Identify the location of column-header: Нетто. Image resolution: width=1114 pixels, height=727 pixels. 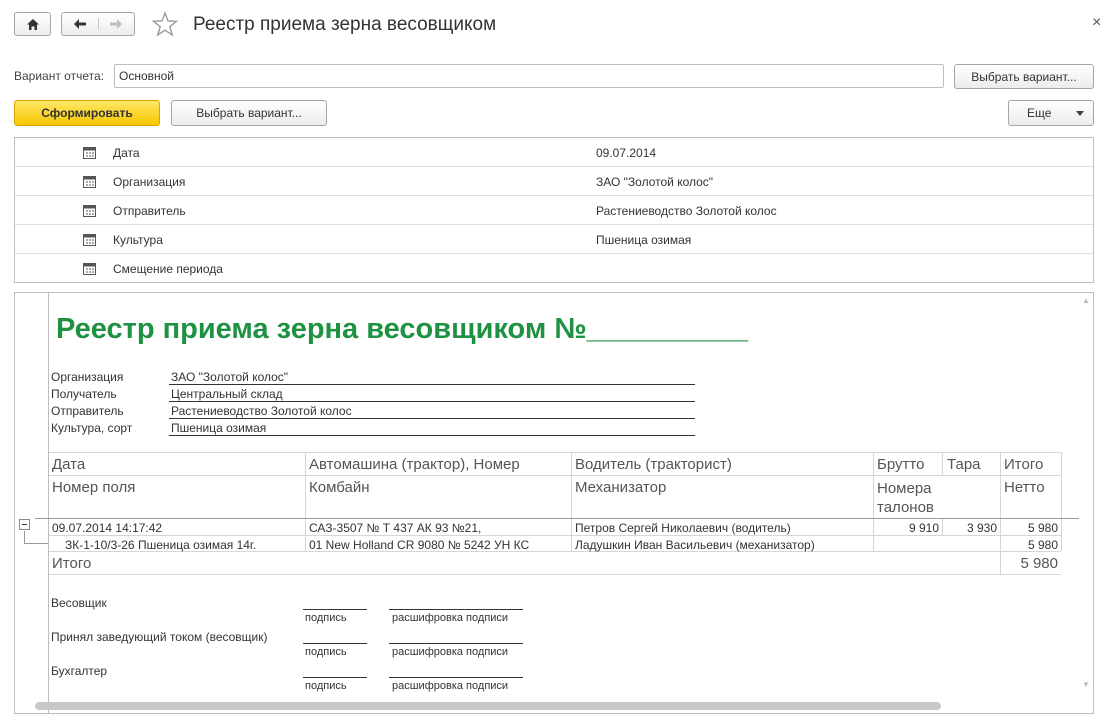
(1024, 487).